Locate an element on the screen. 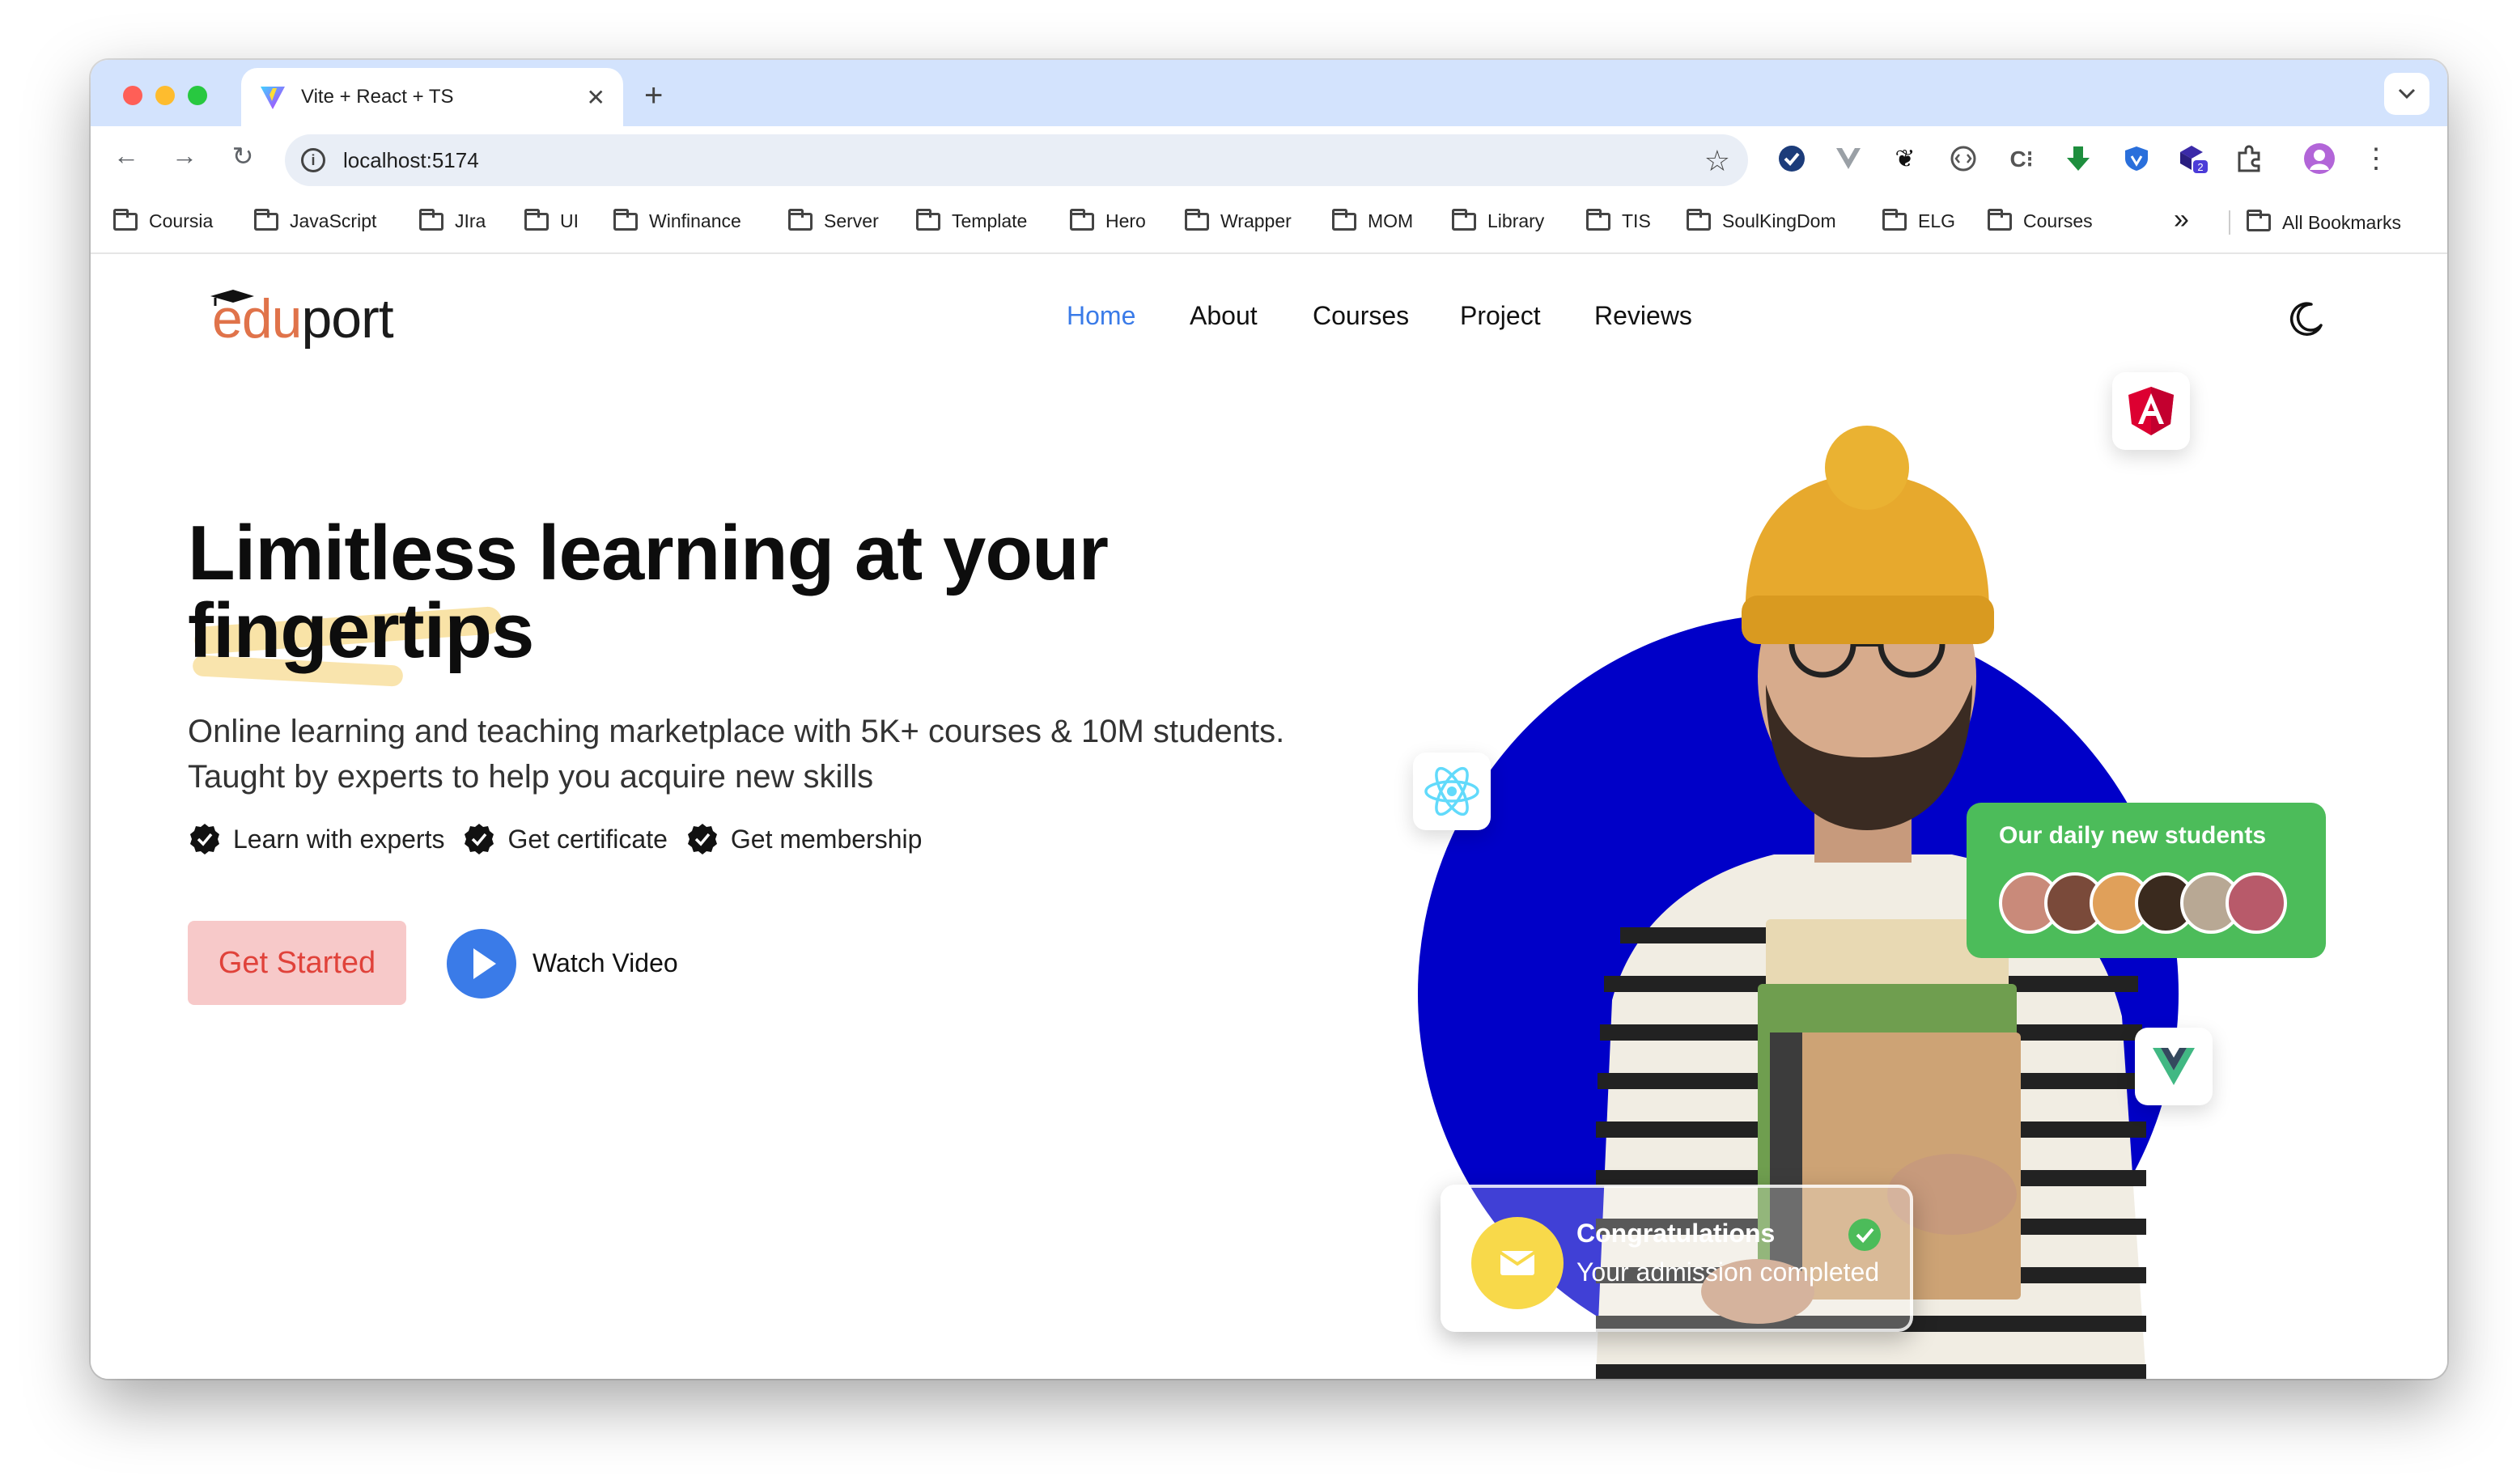 The width and height of the screenshot is (2512, 1484). menu-icon: ⋮ is located at coordinates (2376, 159).